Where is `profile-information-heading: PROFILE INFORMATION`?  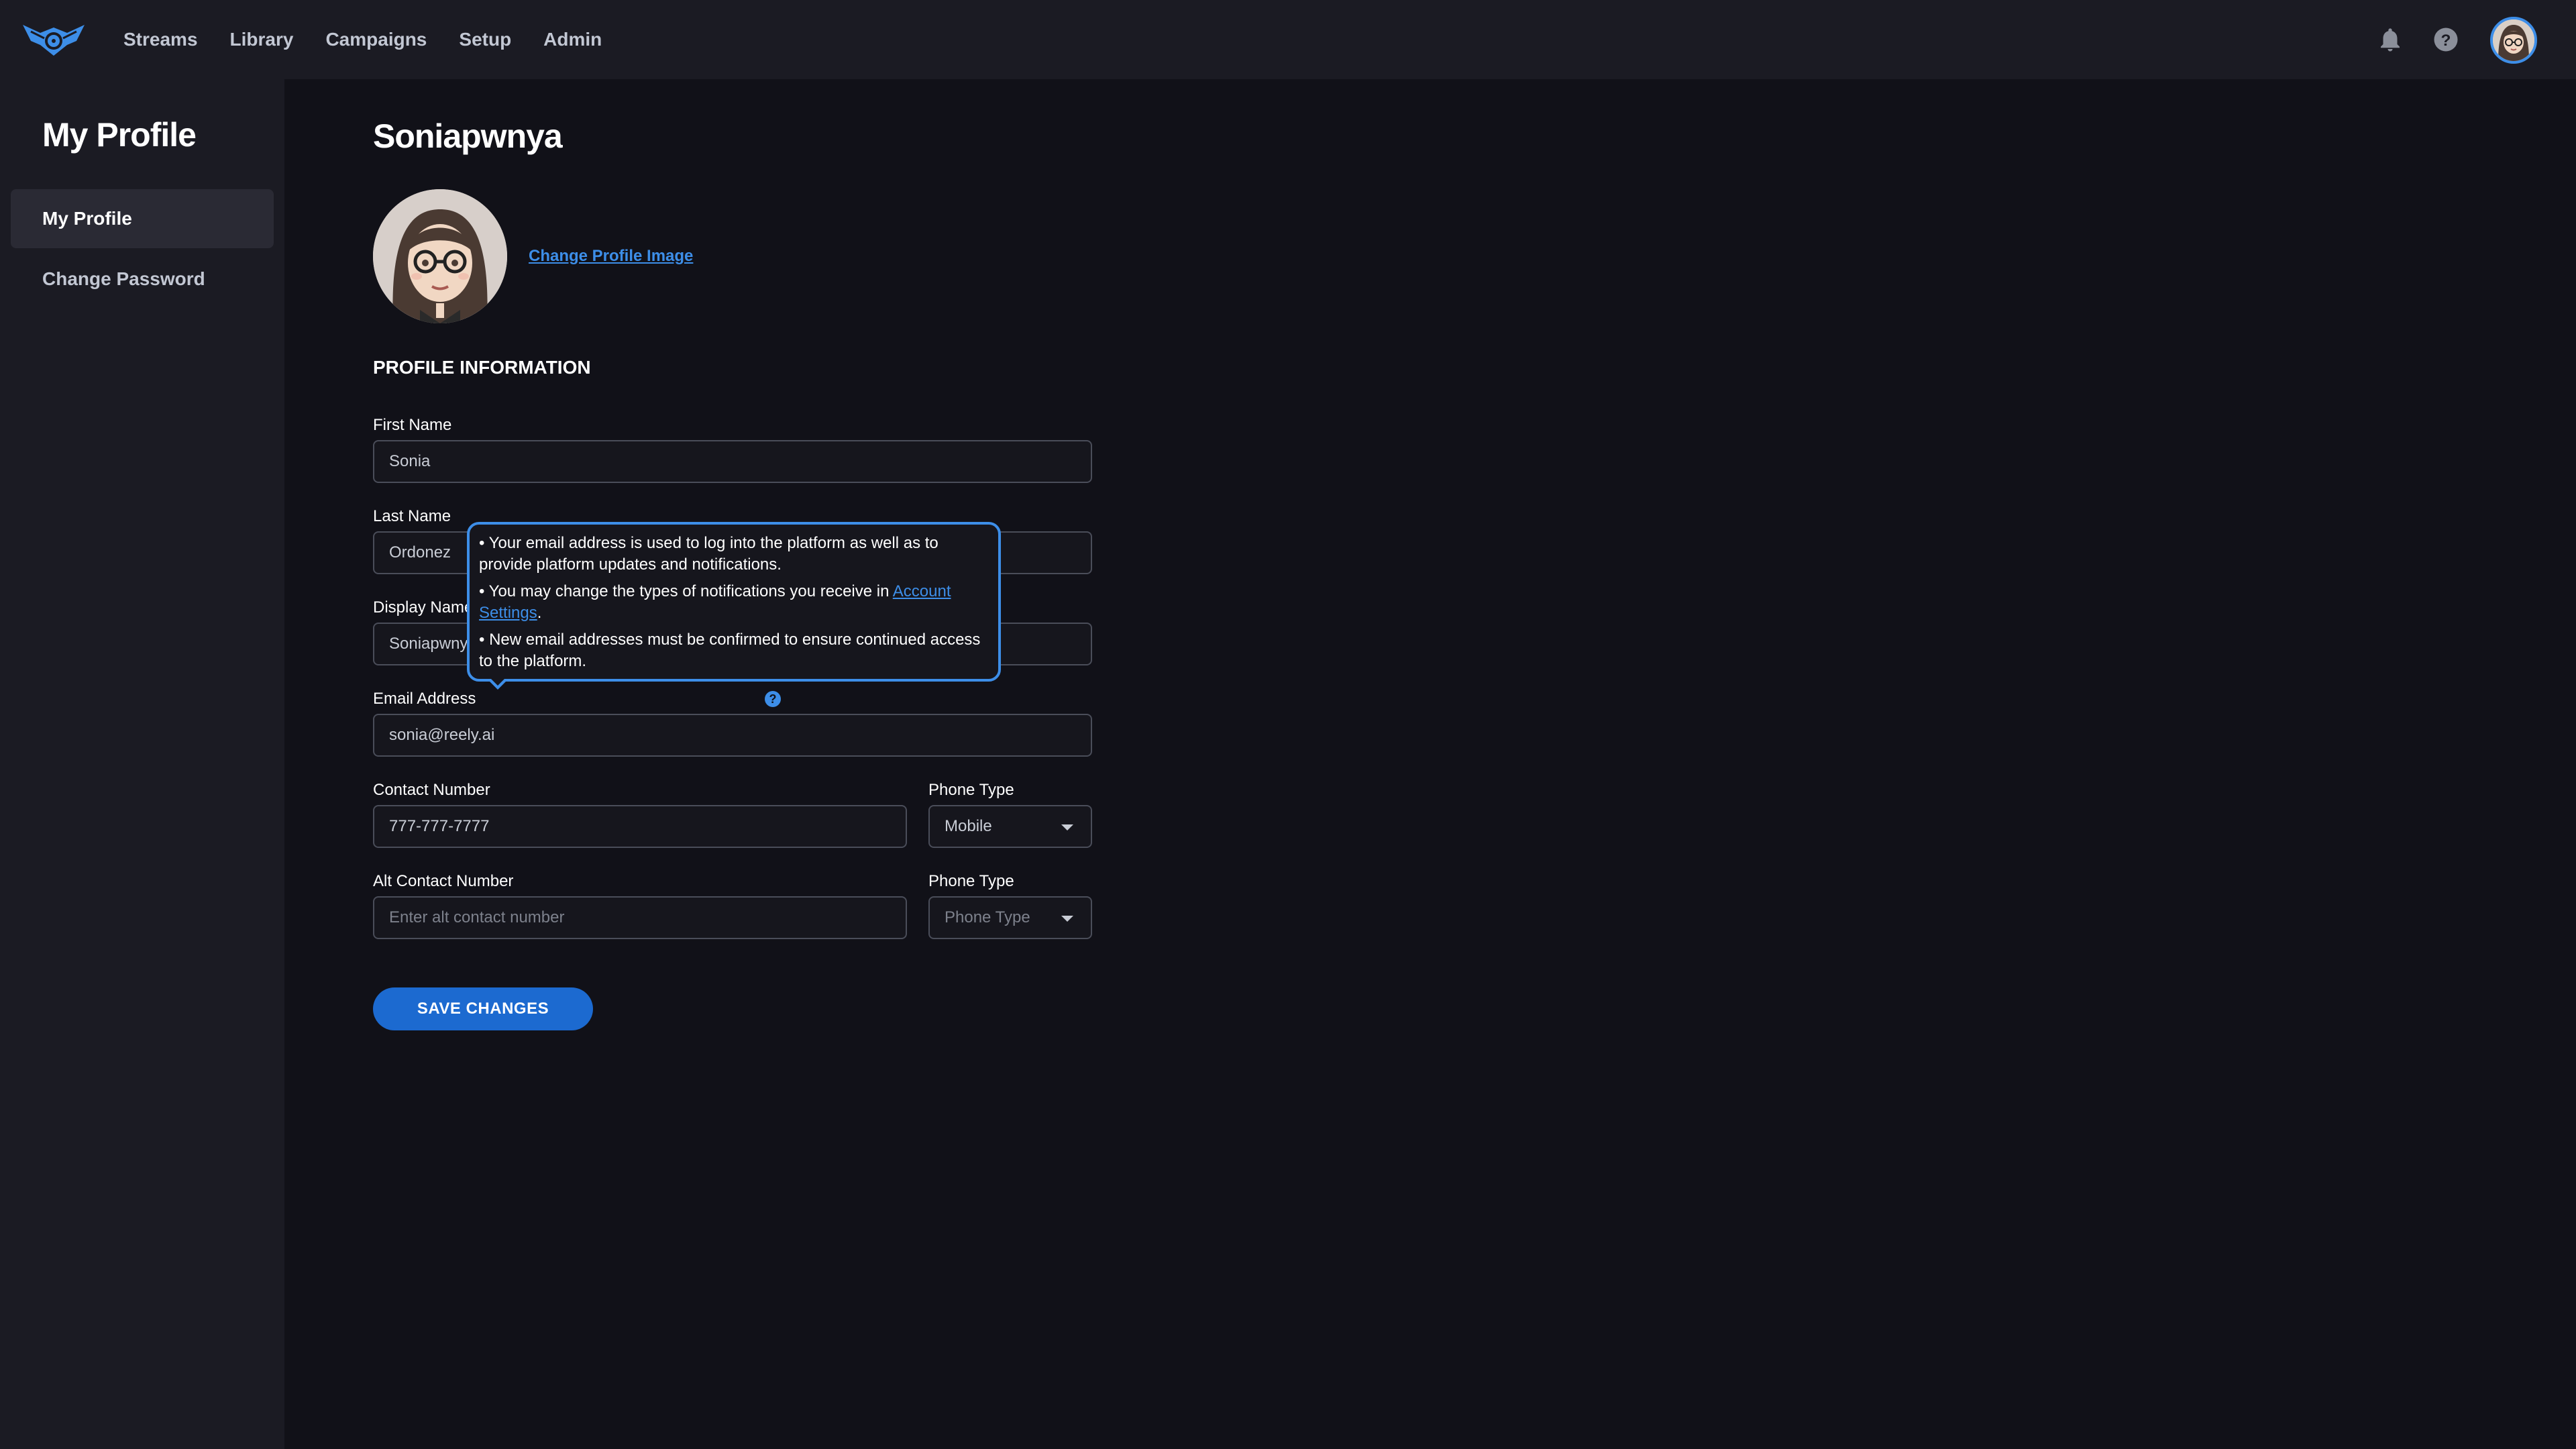 profile-information-heading: PROFILE INFORMATION is located at coordinates (482, 367).